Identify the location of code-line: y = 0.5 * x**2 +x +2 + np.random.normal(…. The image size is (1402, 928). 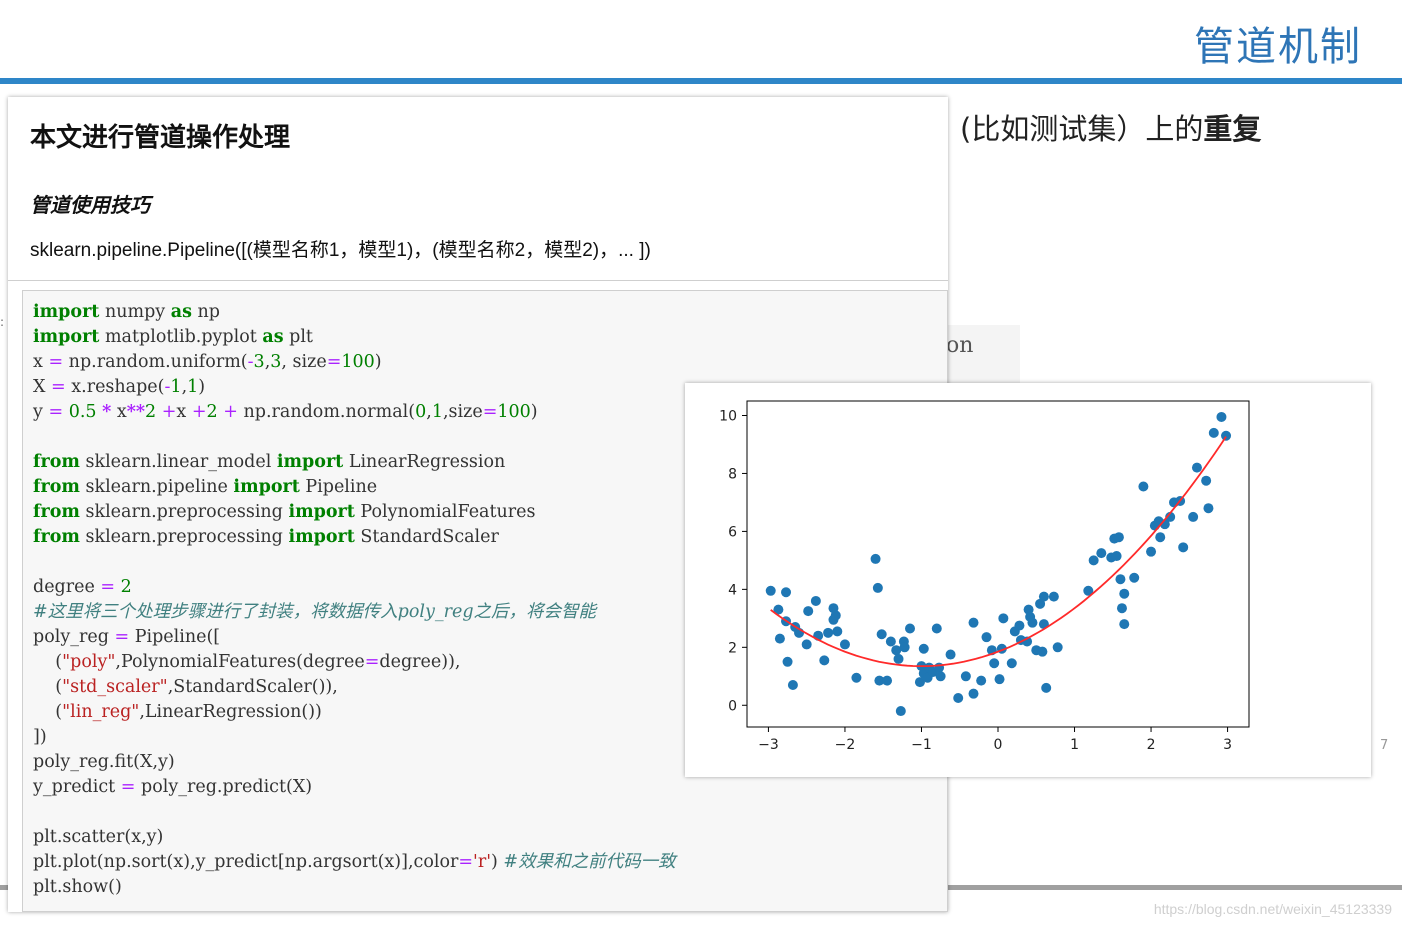
(285, 412).